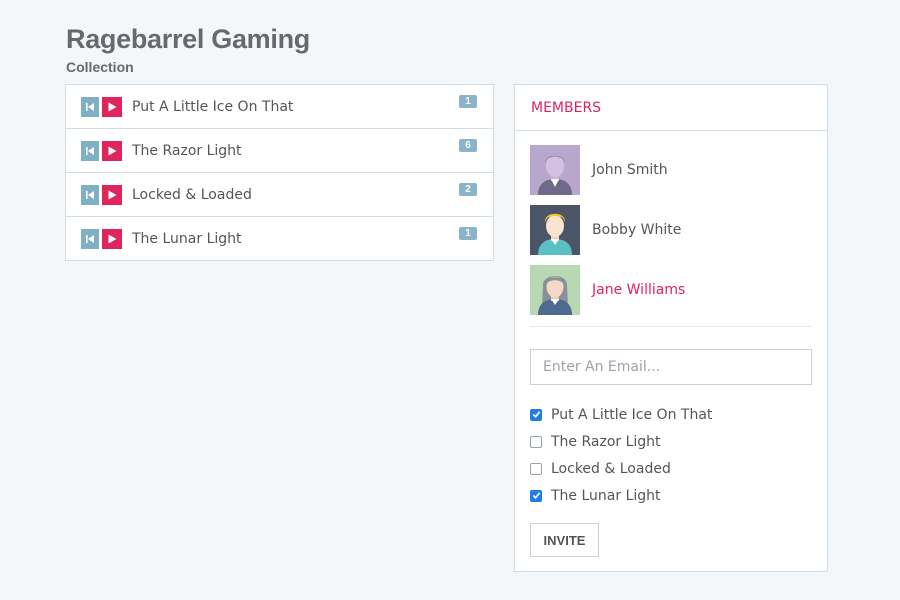 This screenshot has width=900, height=600. What do you see at coordinates (555, 230) in the screenshot?
I see `avatar-blonde-icon` at bounding box center [555, 230].